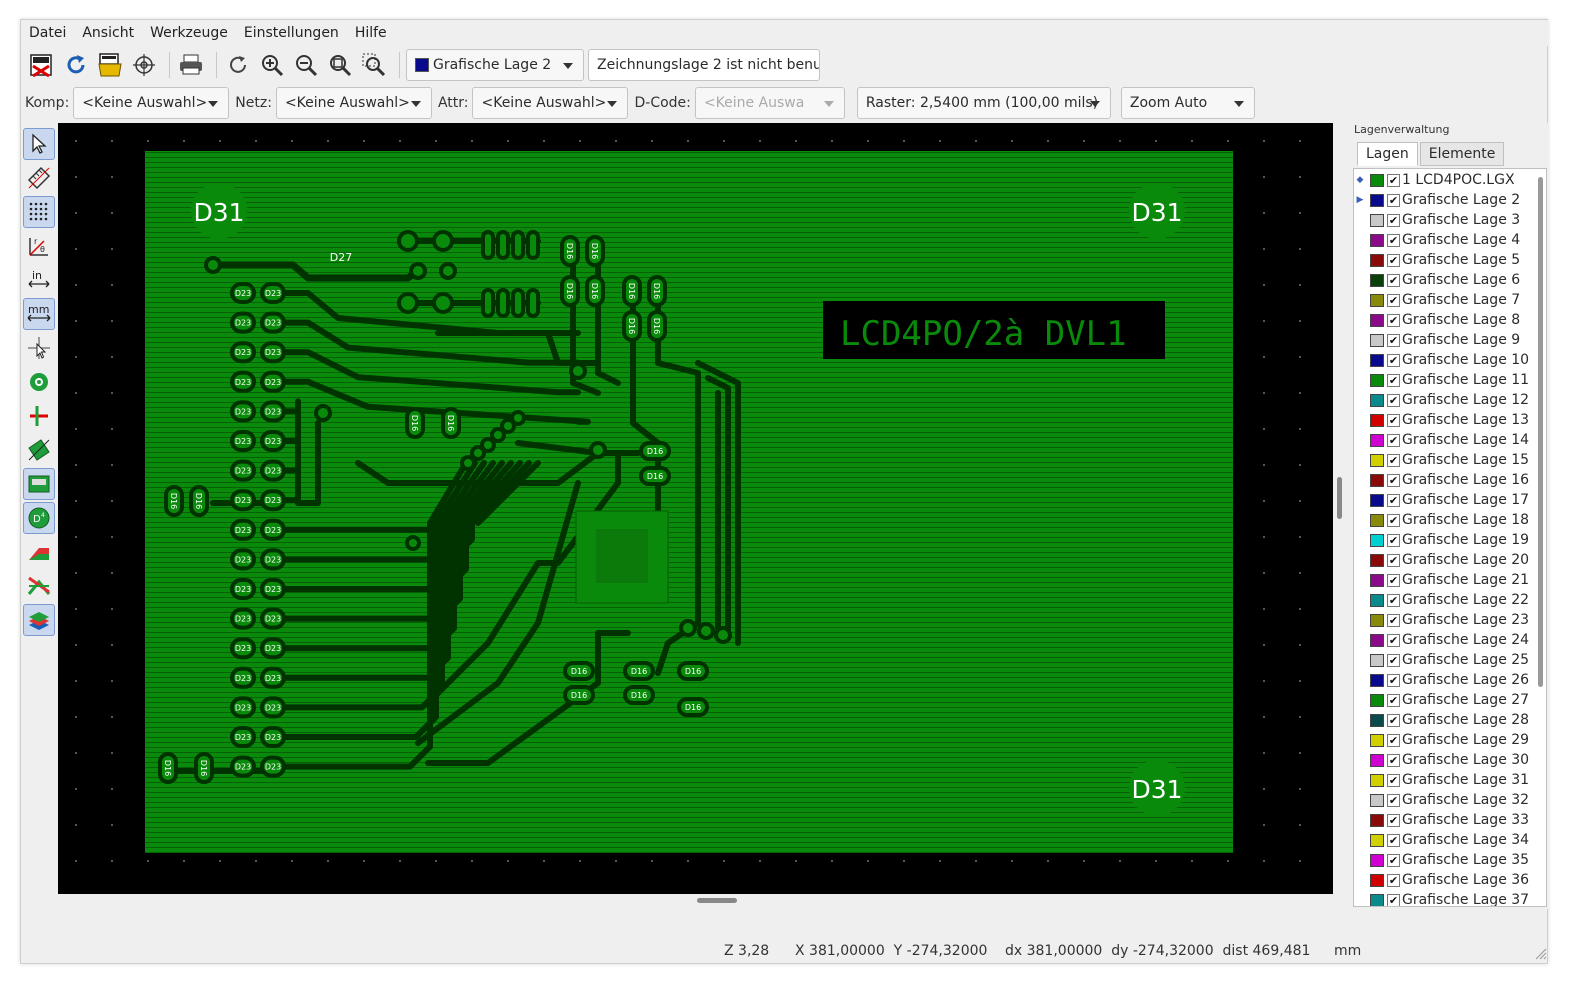  What do you see at coordinates (39, 246) in the screenshot?
I see `polar-coords-button: rθ` at bounding box center [39, 246].